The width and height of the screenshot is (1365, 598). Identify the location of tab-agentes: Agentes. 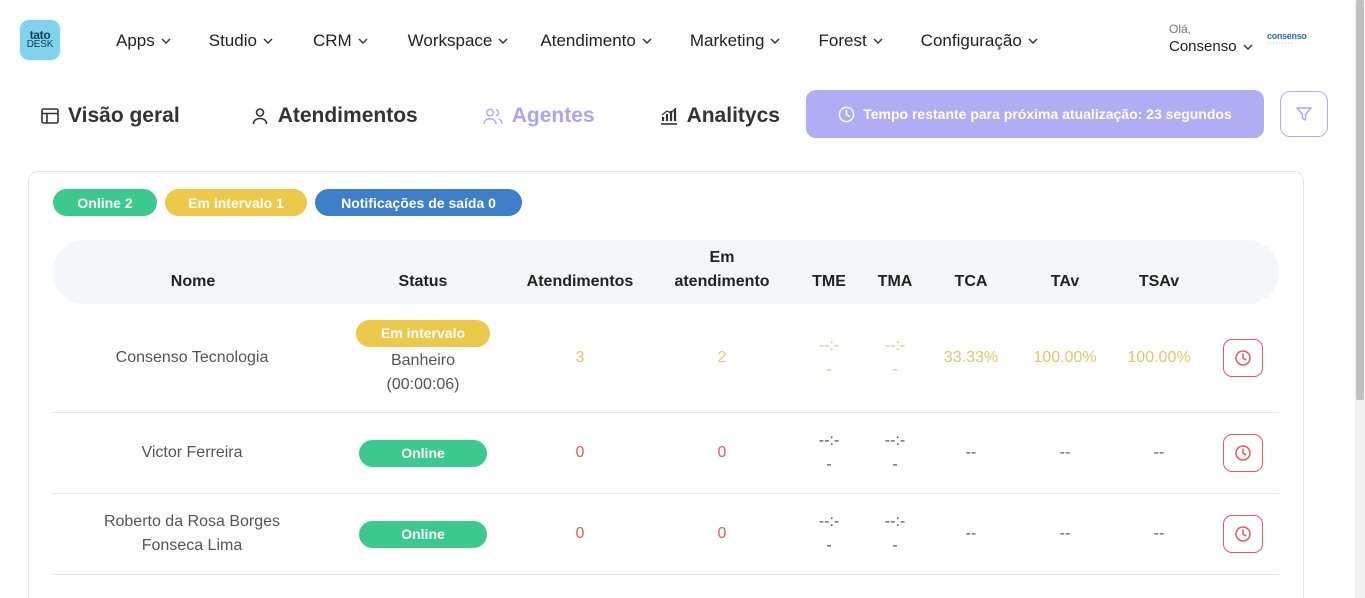
(538, 116).